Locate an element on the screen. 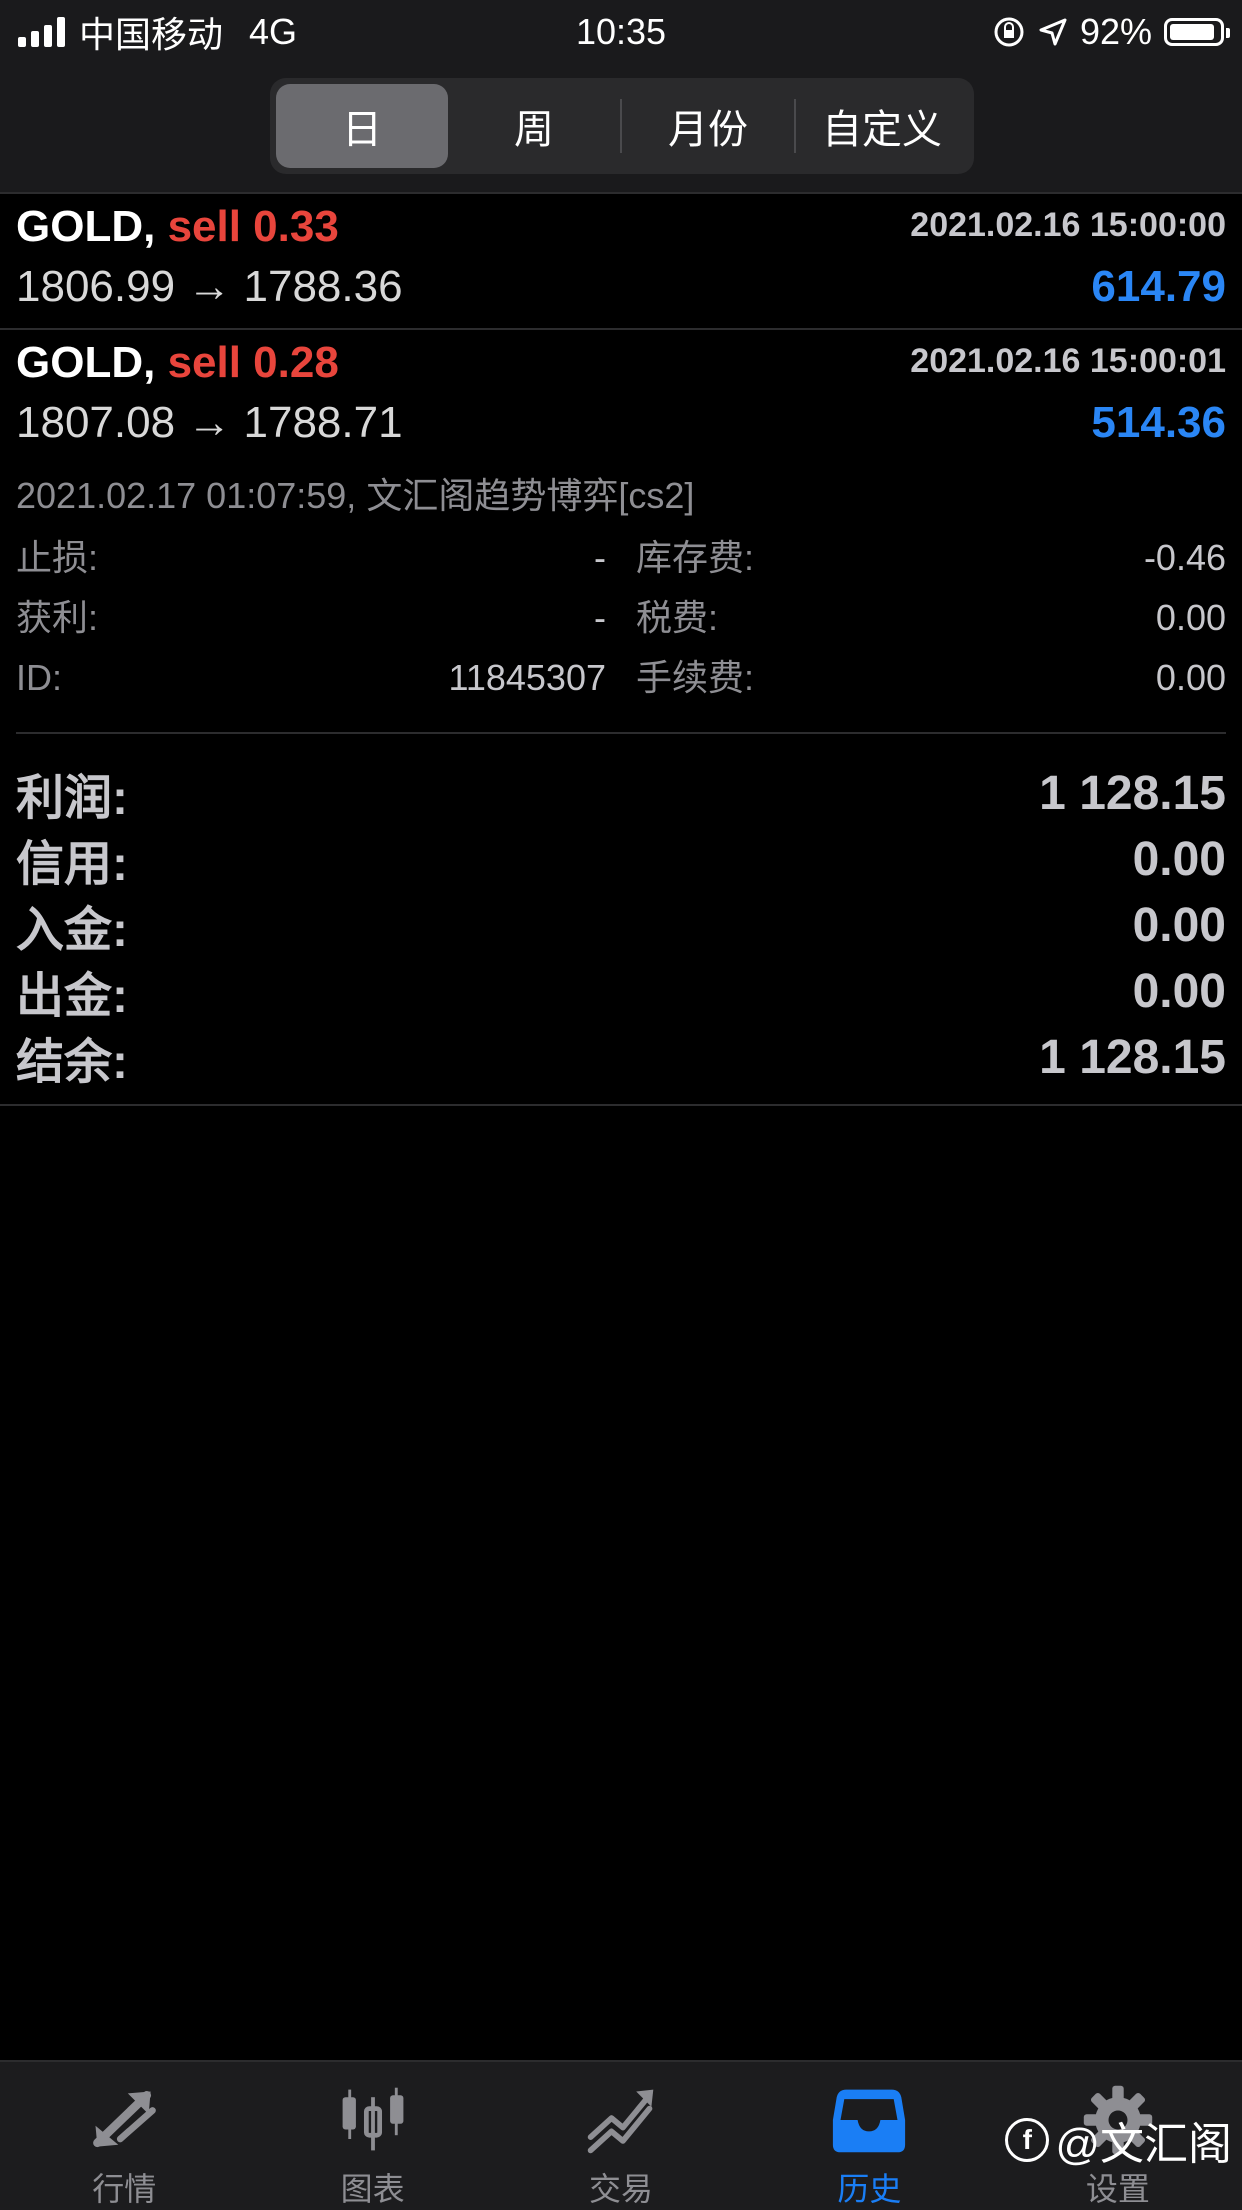  battery-icon is located at coordinates (1197, 32).